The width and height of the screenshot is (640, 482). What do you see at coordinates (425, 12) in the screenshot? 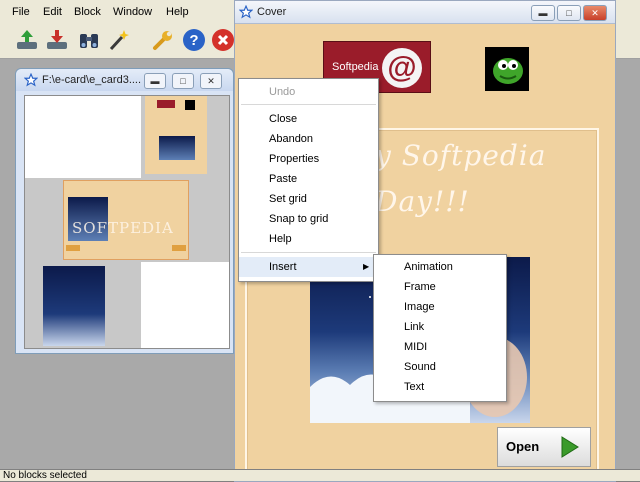
I see `cover-window-titlebar: Cover ▬ □ ✕` at bounding box center [425, 12].